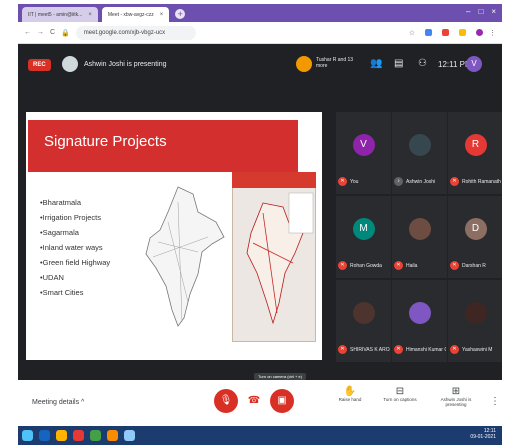 This screenshot has height=445, width=505. What do you see at coordinates (75, 220) in the screenshot?
I see `slide-item: Irrigation Projects` at bounding box center [75, 220].